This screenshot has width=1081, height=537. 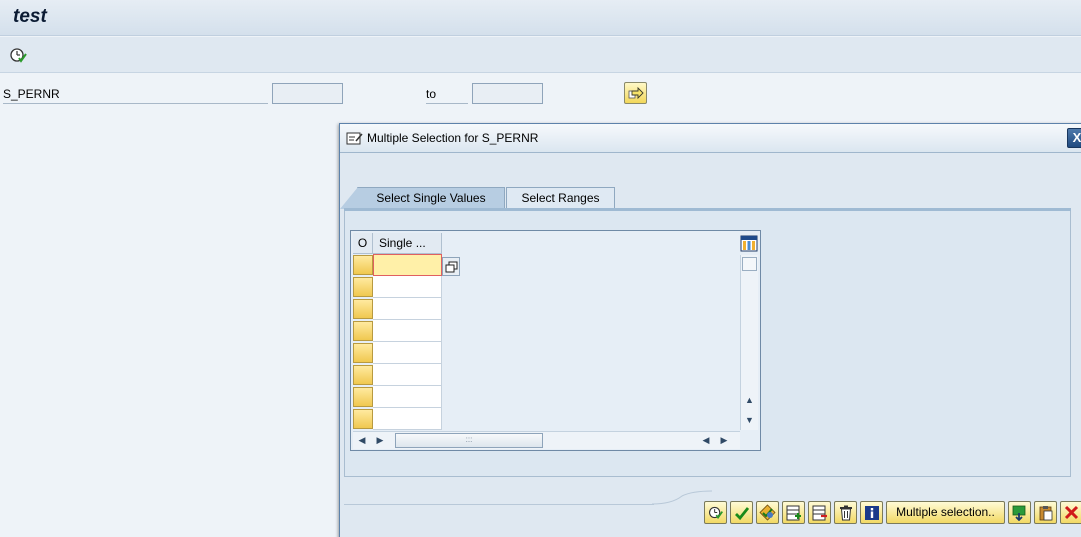 I want to click on info-icon, so click(x=872, y=513).